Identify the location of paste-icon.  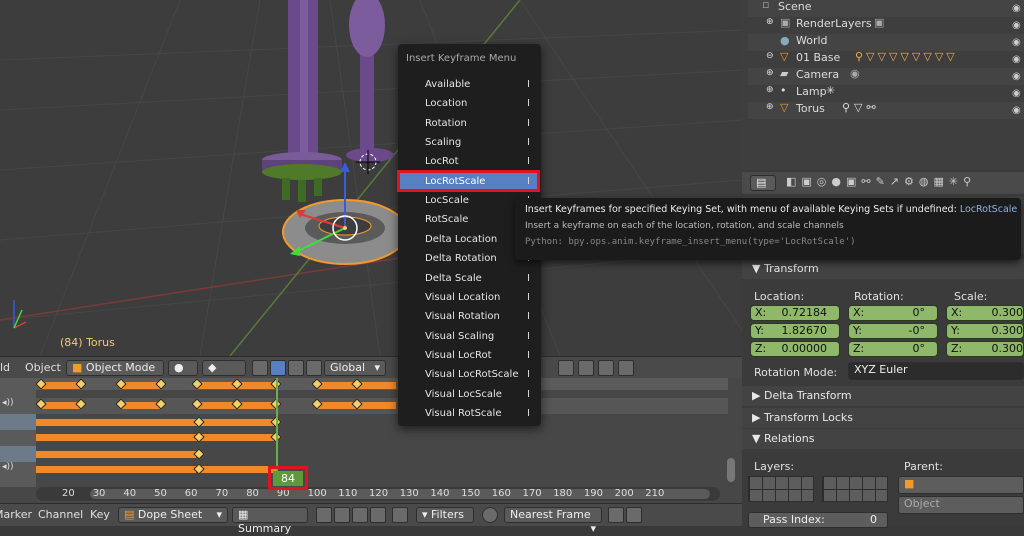
(634, 515).